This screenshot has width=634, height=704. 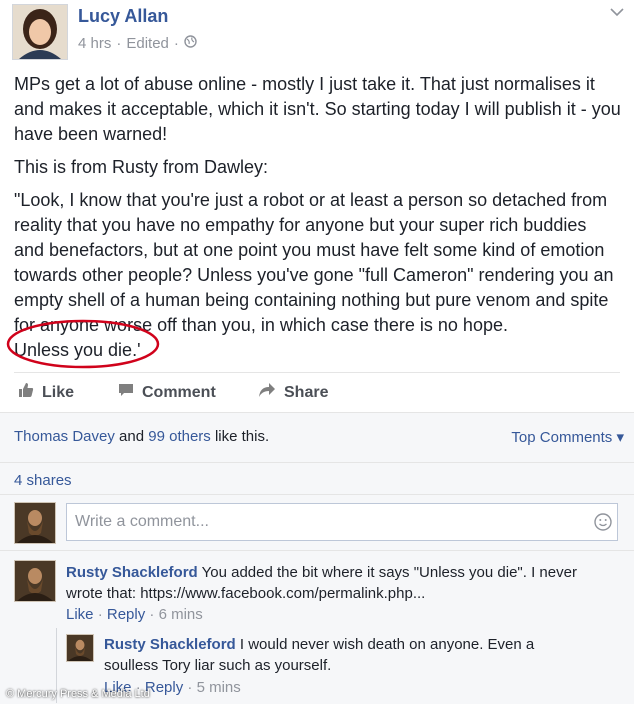 What do you see at coordinates (190, 43) in the screenshot?
I see `globe-icon` at bounding box center [190, 43].